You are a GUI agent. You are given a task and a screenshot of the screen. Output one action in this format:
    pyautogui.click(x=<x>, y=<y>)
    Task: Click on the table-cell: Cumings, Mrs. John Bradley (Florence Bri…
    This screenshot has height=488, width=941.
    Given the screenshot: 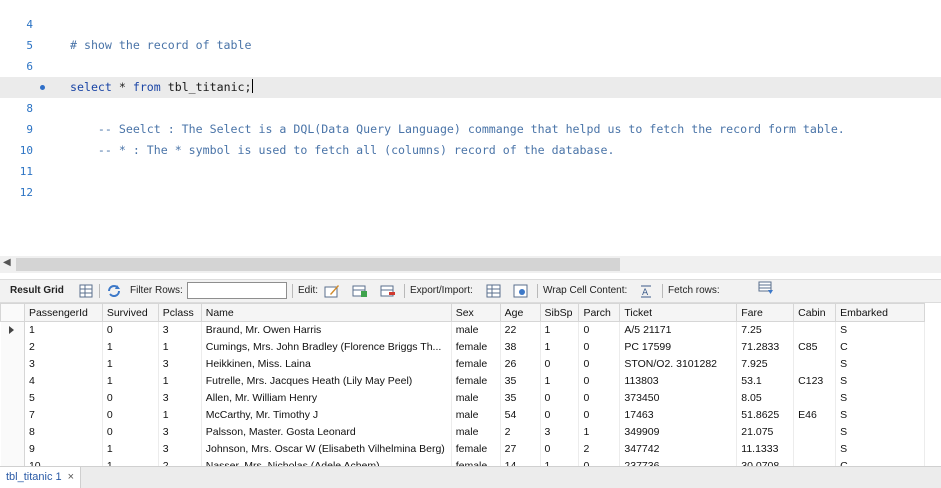 What is the action you would take?
    pyautogui.click(x=326, y=347)
    